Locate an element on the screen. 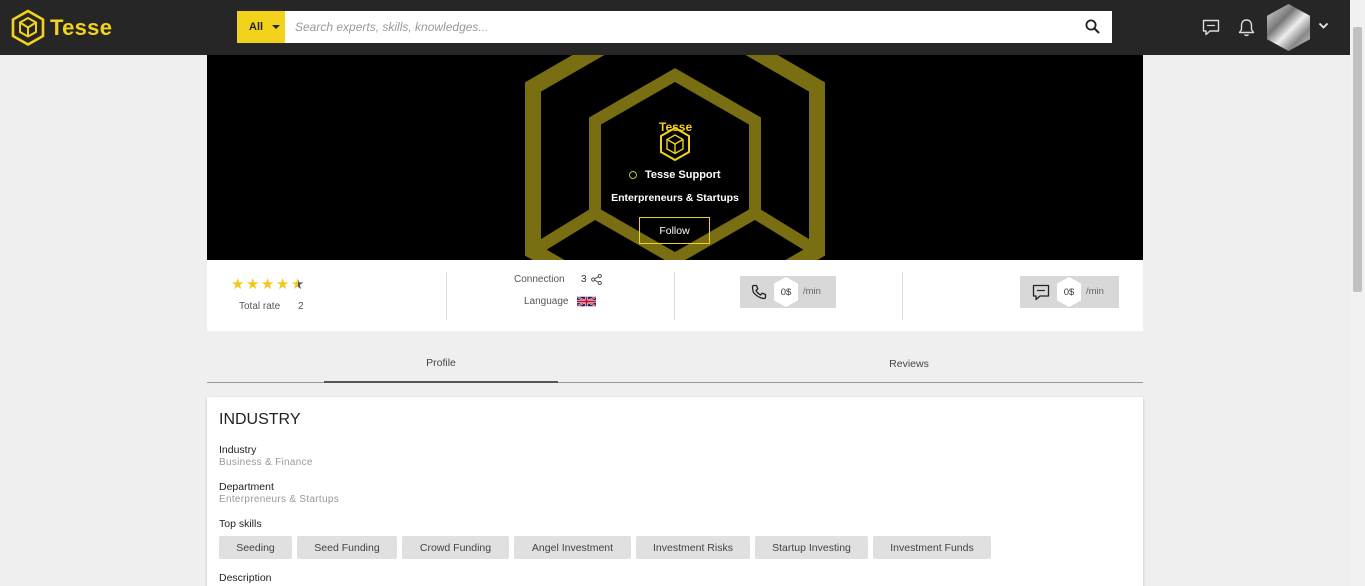 The image size is (1365, 586). search-category-label: All is located at coordinates (256, 27).